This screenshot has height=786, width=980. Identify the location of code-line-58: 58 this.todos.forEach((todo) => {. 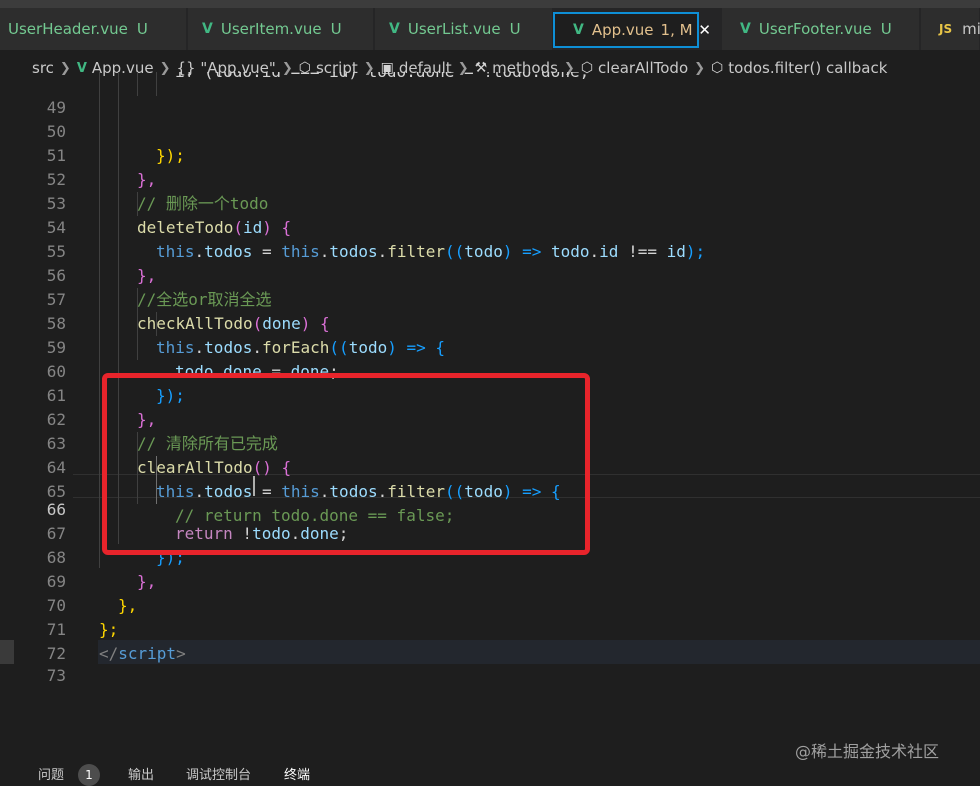
(490, 322).